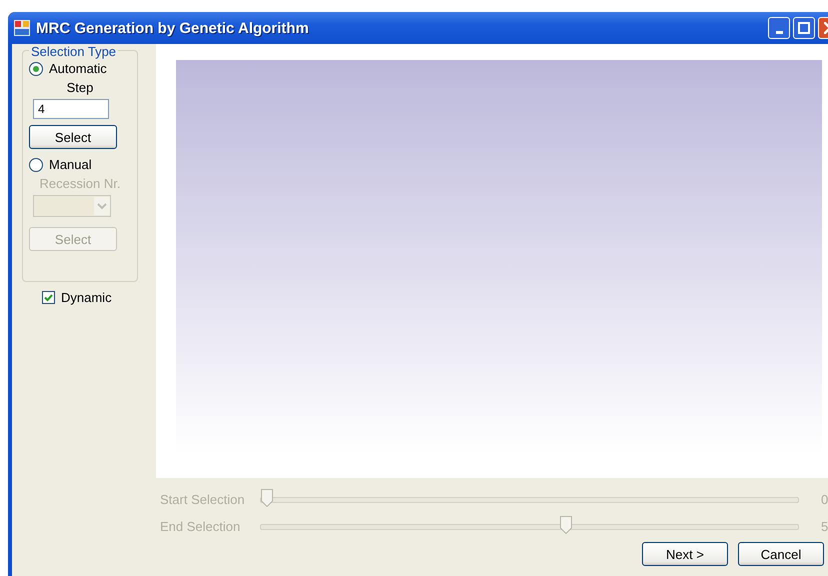 This screenshot has width=828, height=576. What do you see at coordinates (86, 297) in the screenshot?
I see `checkbox-label: Dynamic` at bounding box center [86, 297].